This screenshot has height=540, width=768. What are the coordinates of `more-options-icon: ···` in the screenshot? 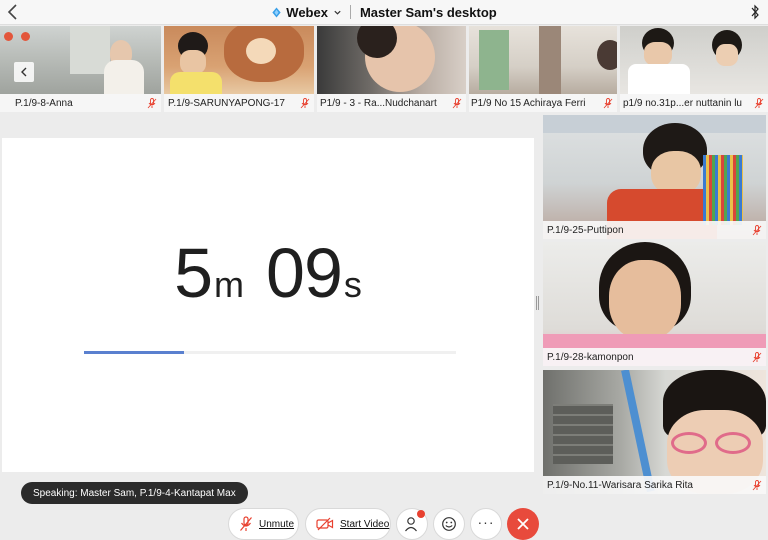 It's located at (486, 522).